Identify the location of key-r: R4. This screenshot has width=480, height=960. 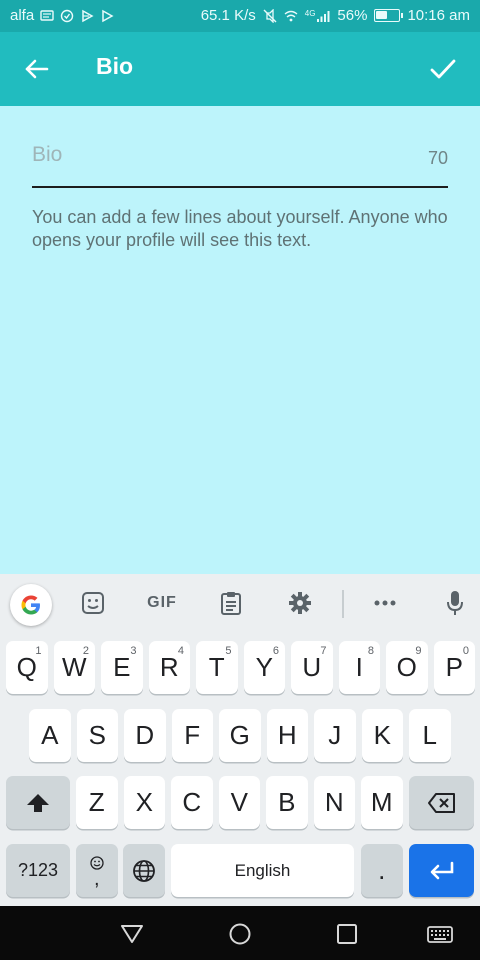
(169, 667).